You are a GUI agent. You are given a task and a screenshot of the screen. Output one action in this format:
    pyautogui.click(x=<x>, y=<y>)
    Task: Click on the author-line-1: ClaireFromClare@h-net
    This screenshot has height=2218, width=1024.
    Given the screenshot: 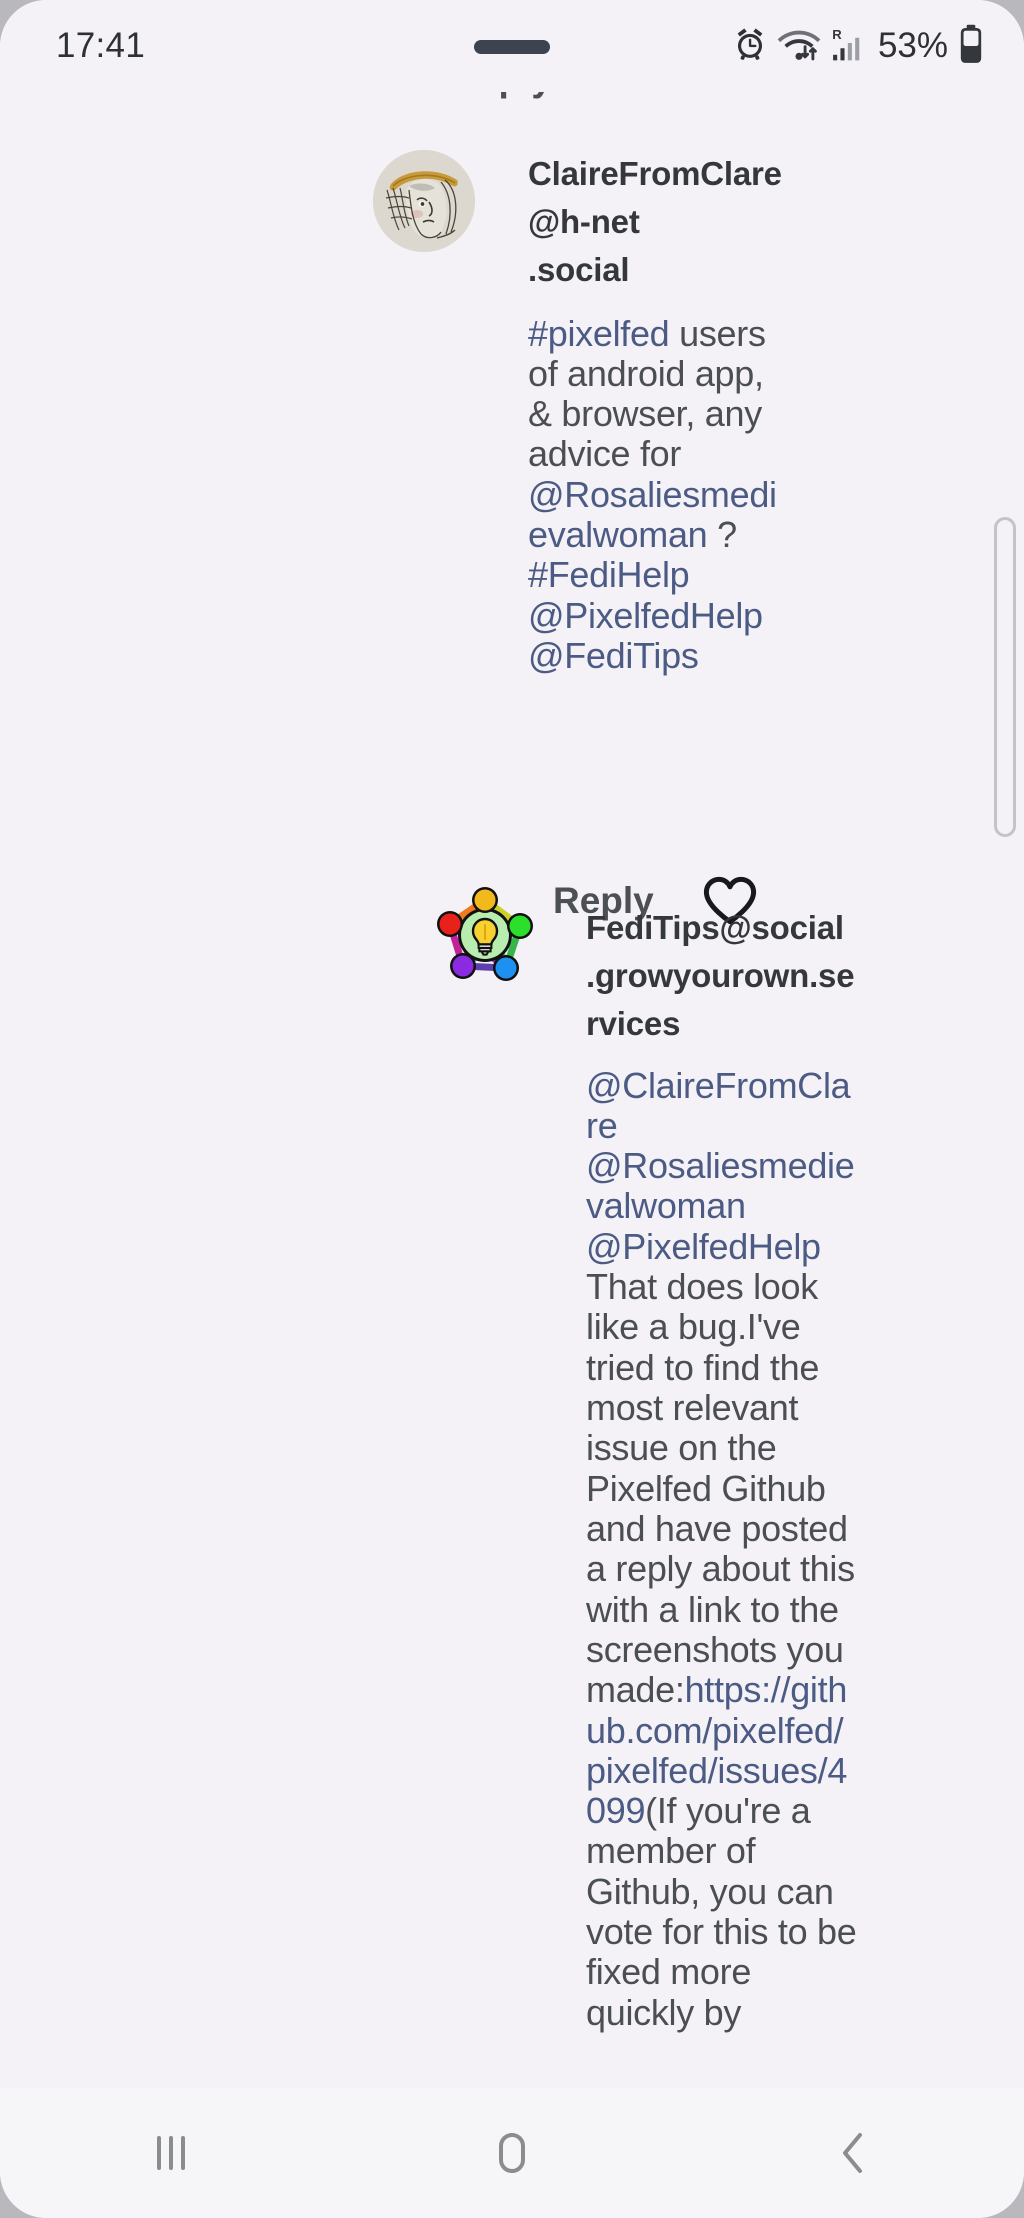 What is the action you would take?
    pyautogui.click(x=655, y=197)
    